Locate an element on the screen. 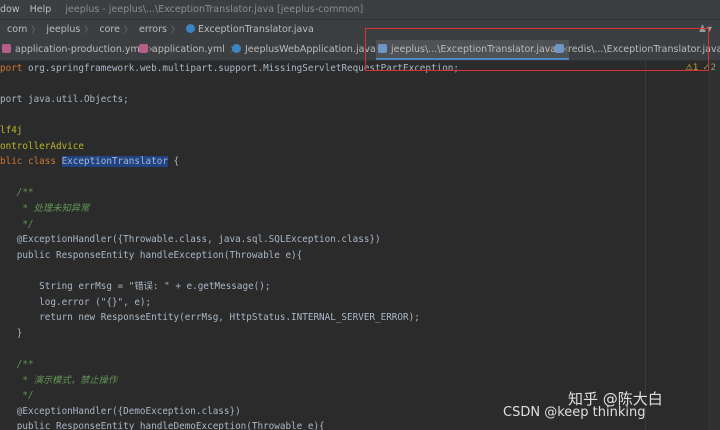 The width and height of the screenshot is (720, 430). inspection-widget: ⚠1 ✓2 is located at coordinates (700, 68).